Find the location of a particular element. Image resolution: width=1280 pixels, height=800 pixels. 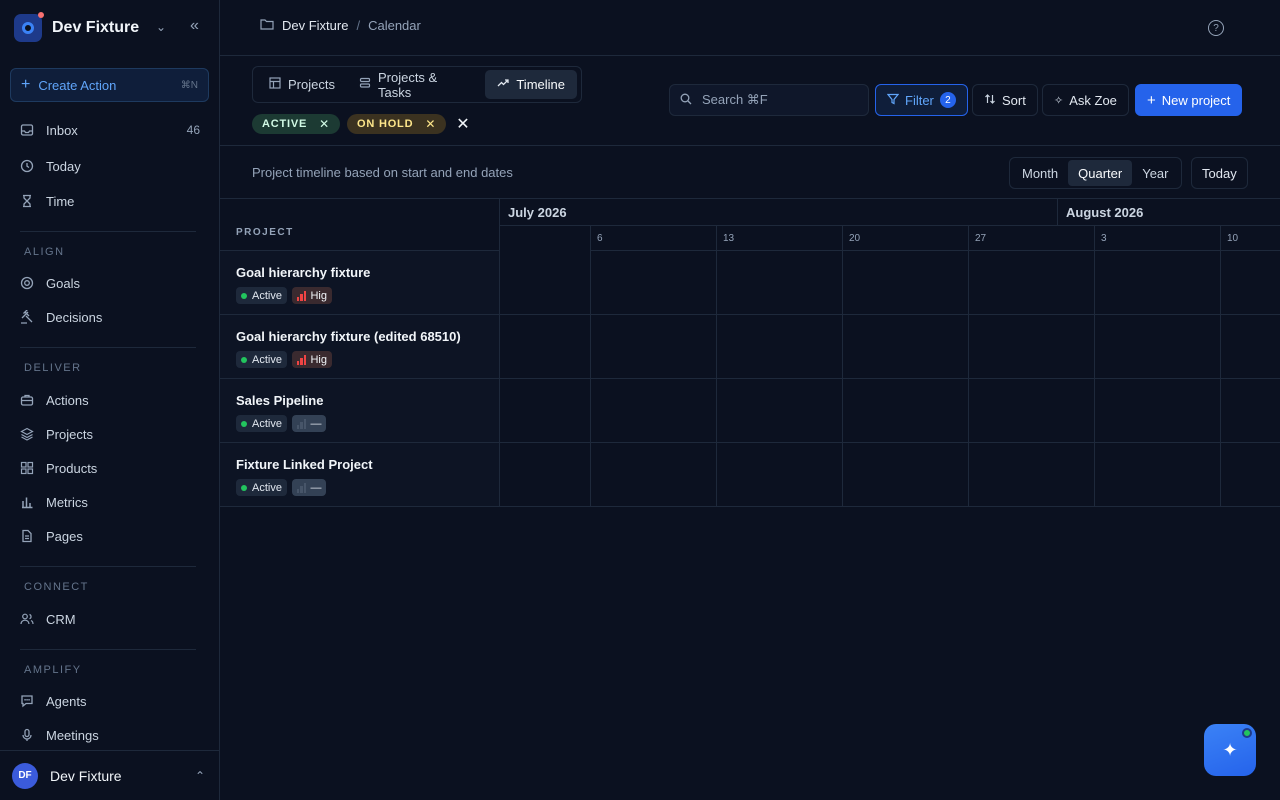

clear-filters-icon: ✕ is located at coordinates (462, 124).